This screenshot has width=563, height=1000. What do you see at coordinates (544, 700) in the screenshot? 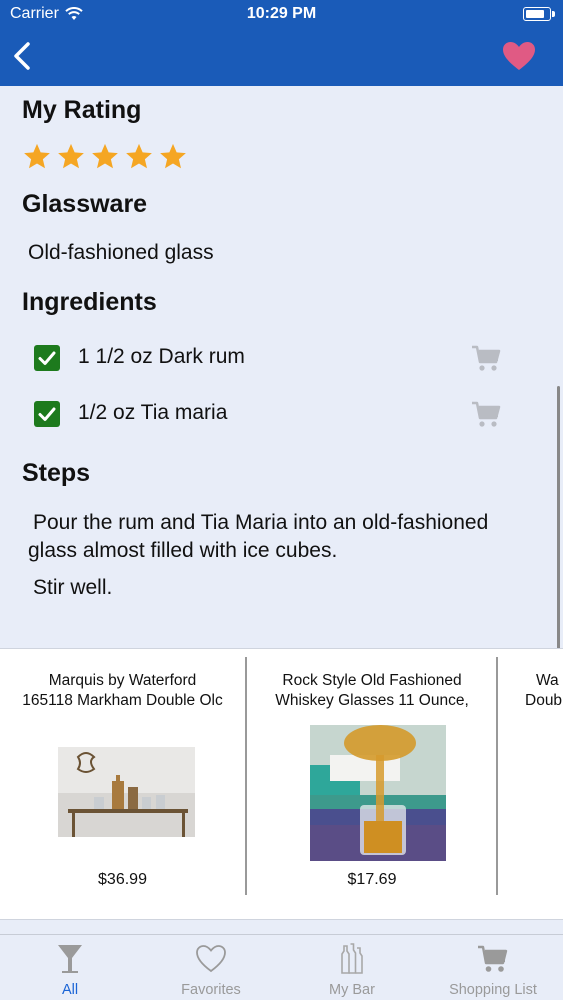
I see `product-title: Doub` at bounding box center [544, 700].